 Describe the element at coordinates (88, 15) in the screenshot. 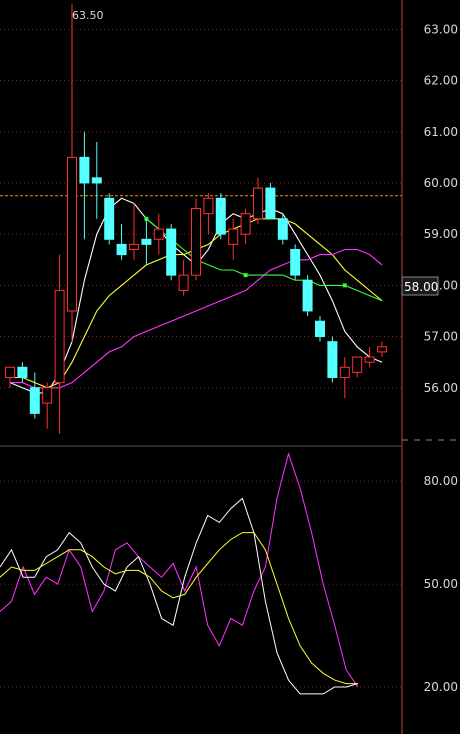

I see `peak-price-label: 63.50` at that location.